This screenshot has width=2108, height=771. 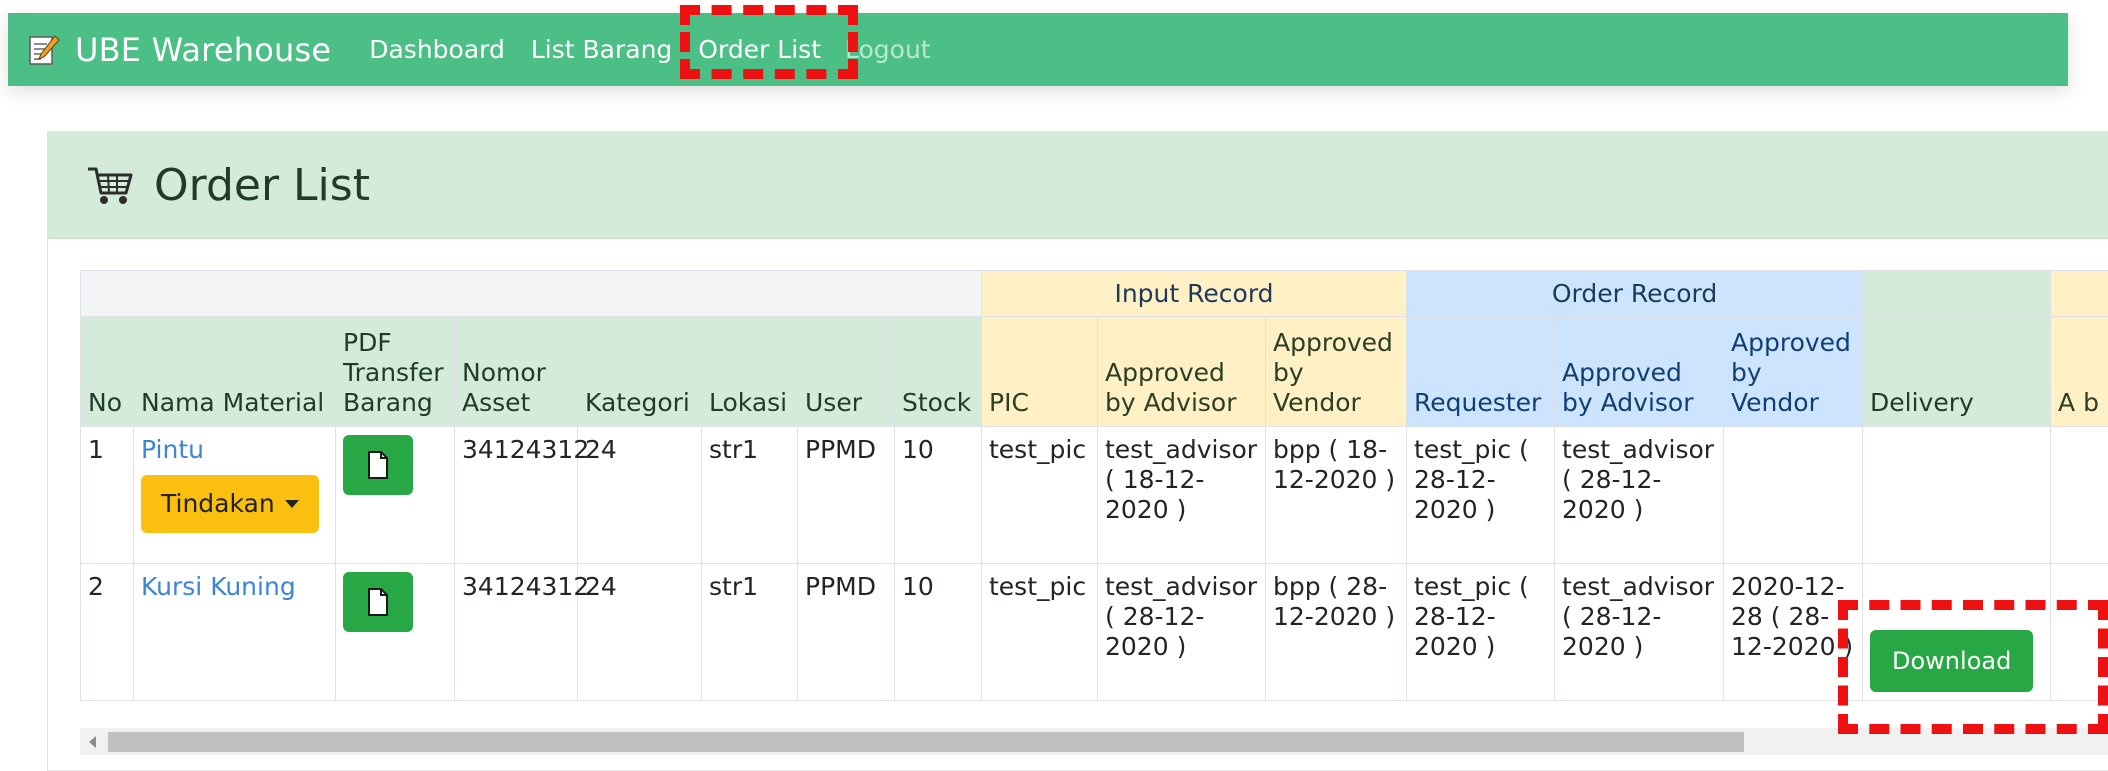 What do you see at coordinates (1336, 372) in the screenshot?
I see `col-header-input-approved-vendor: Approved by Vendor` at bounding box center [1336, 372].